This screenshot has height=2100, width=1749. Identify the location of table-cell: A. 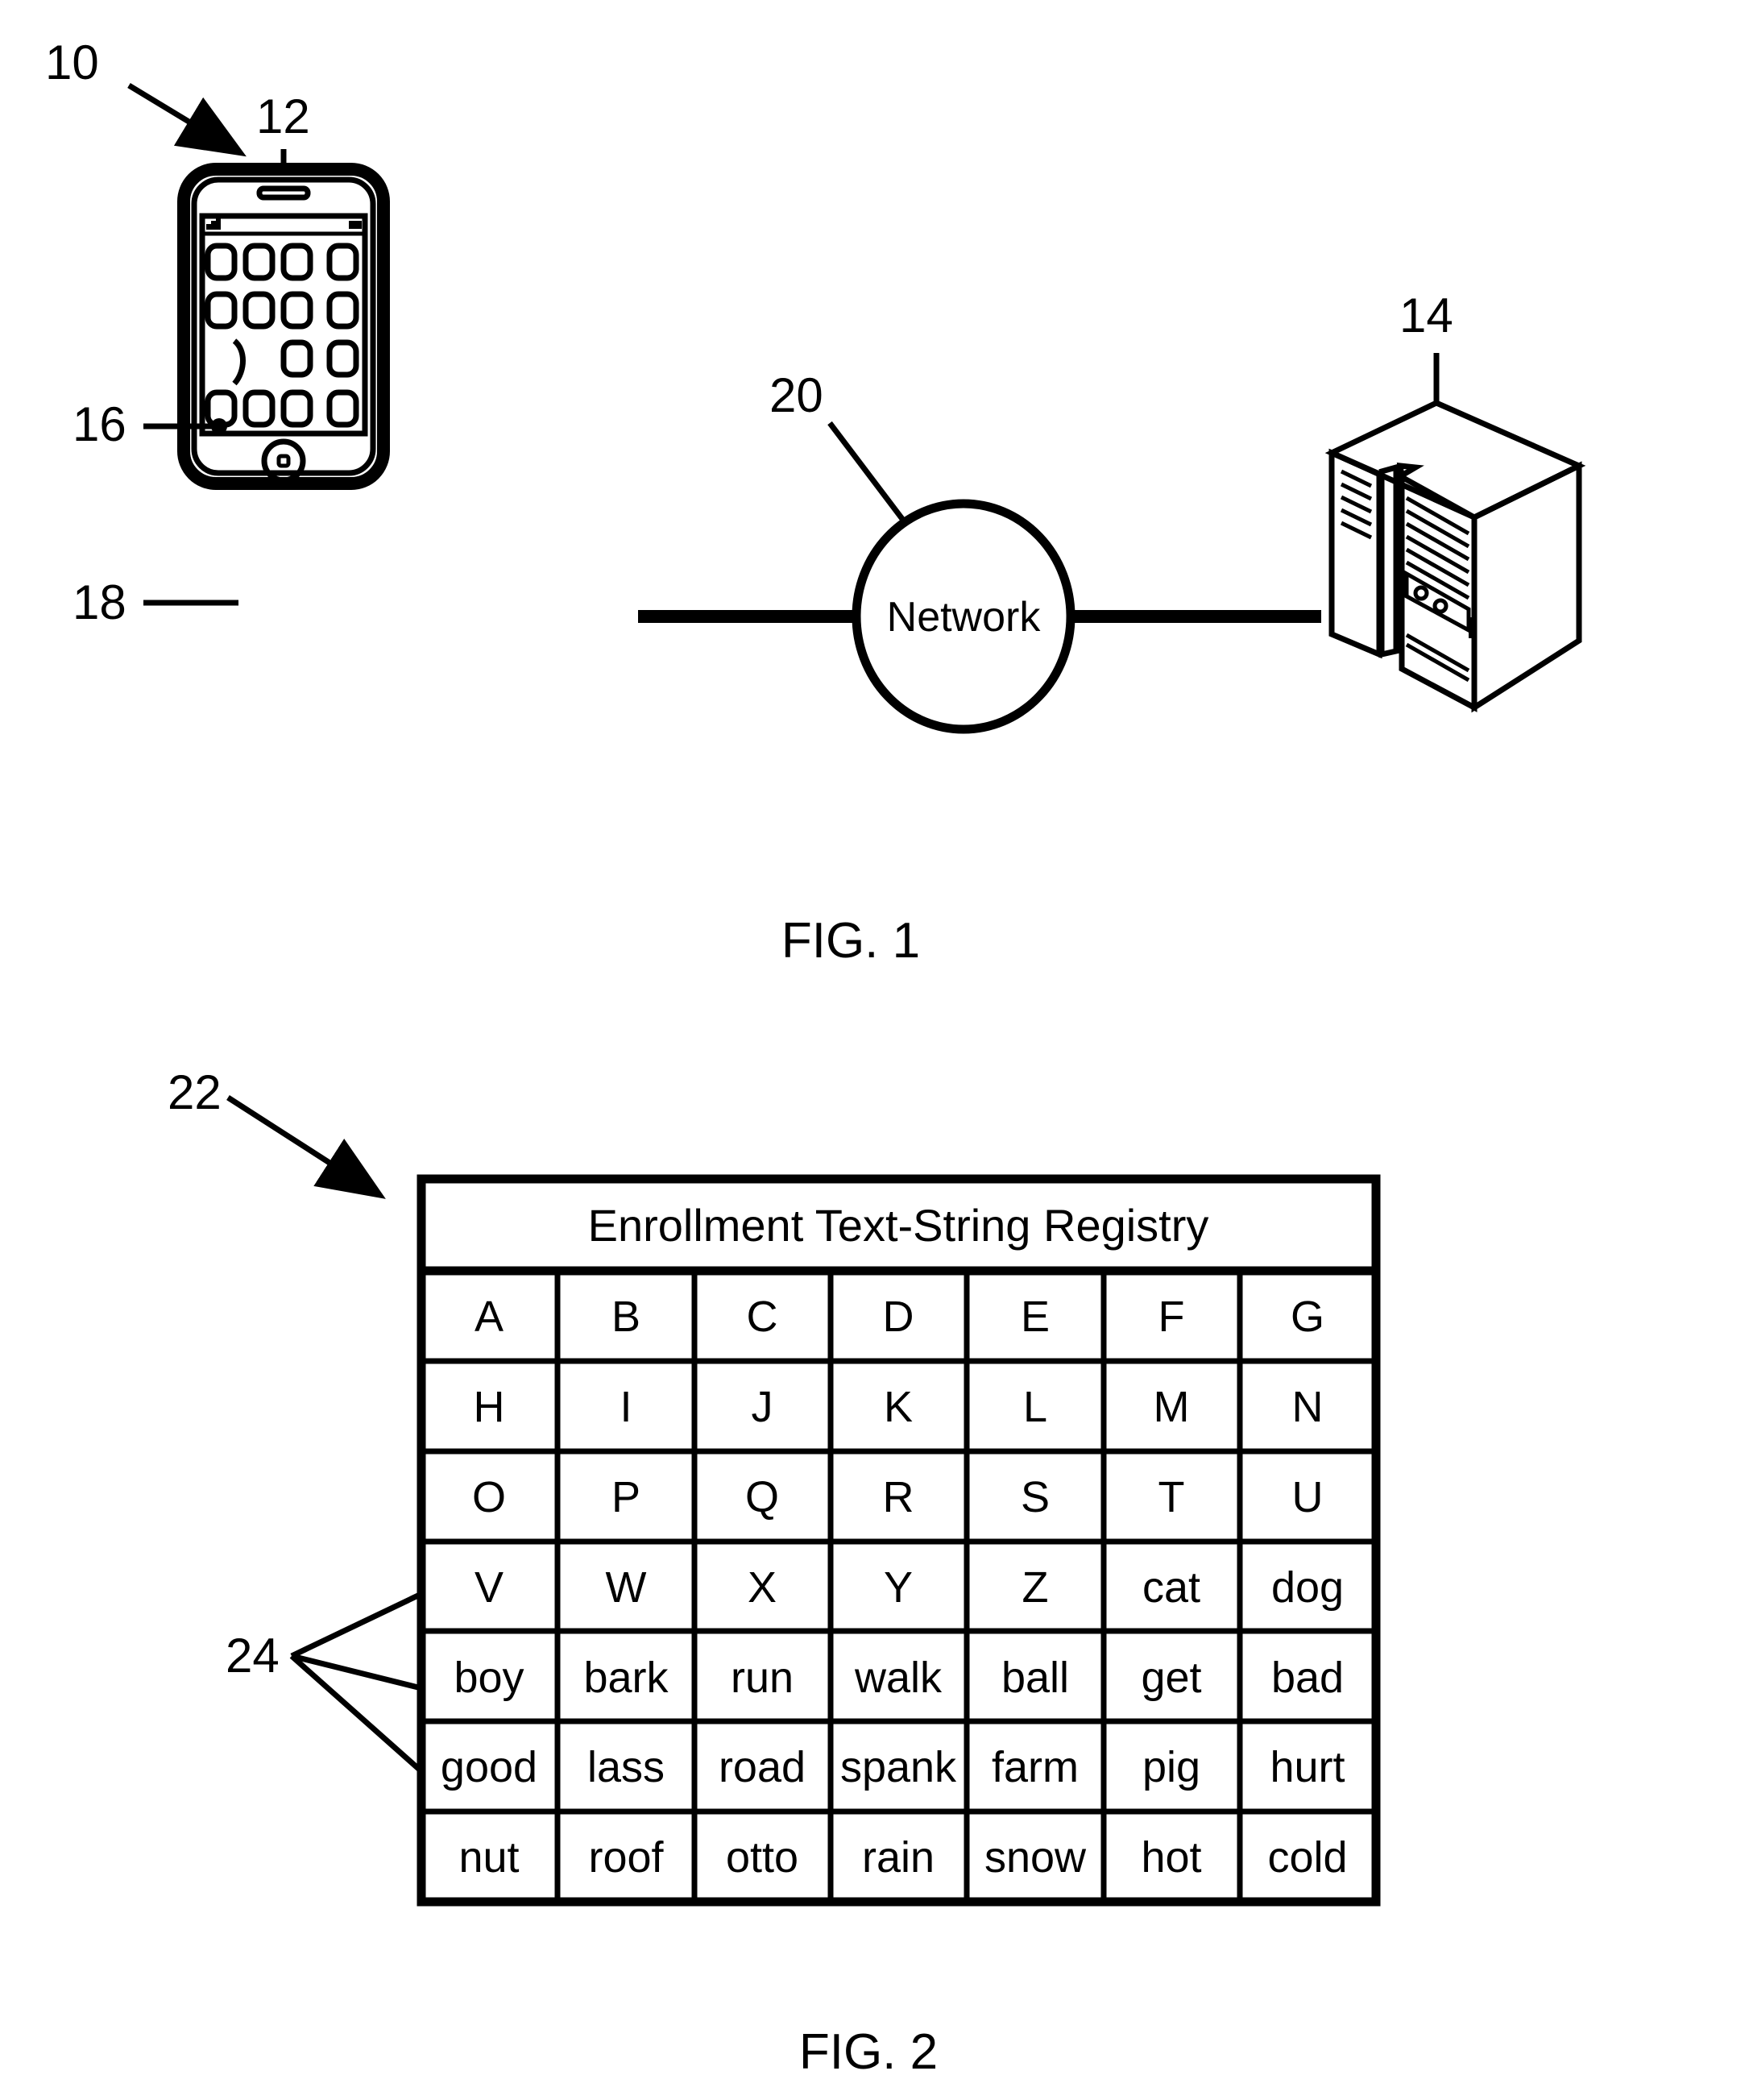
(489, 1317).